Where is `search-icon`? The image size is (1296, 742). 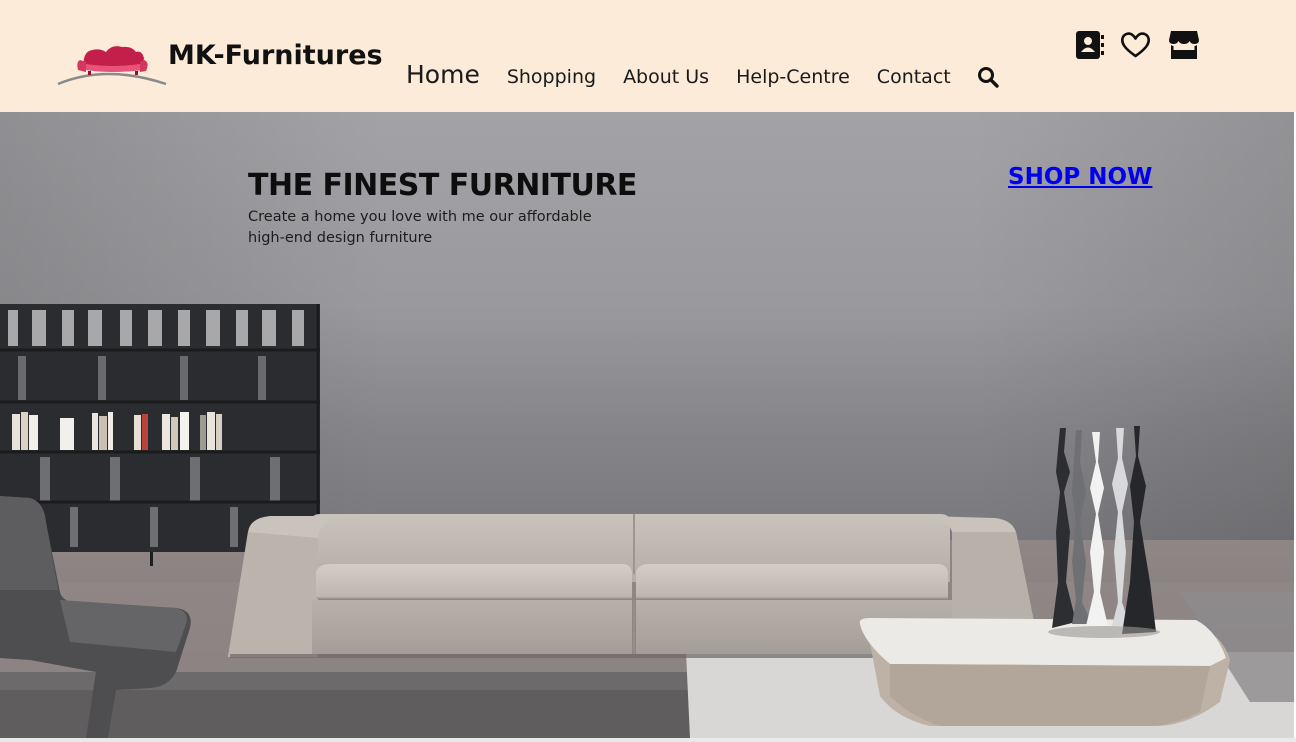 search-icon is located at coordinates (988, 77).